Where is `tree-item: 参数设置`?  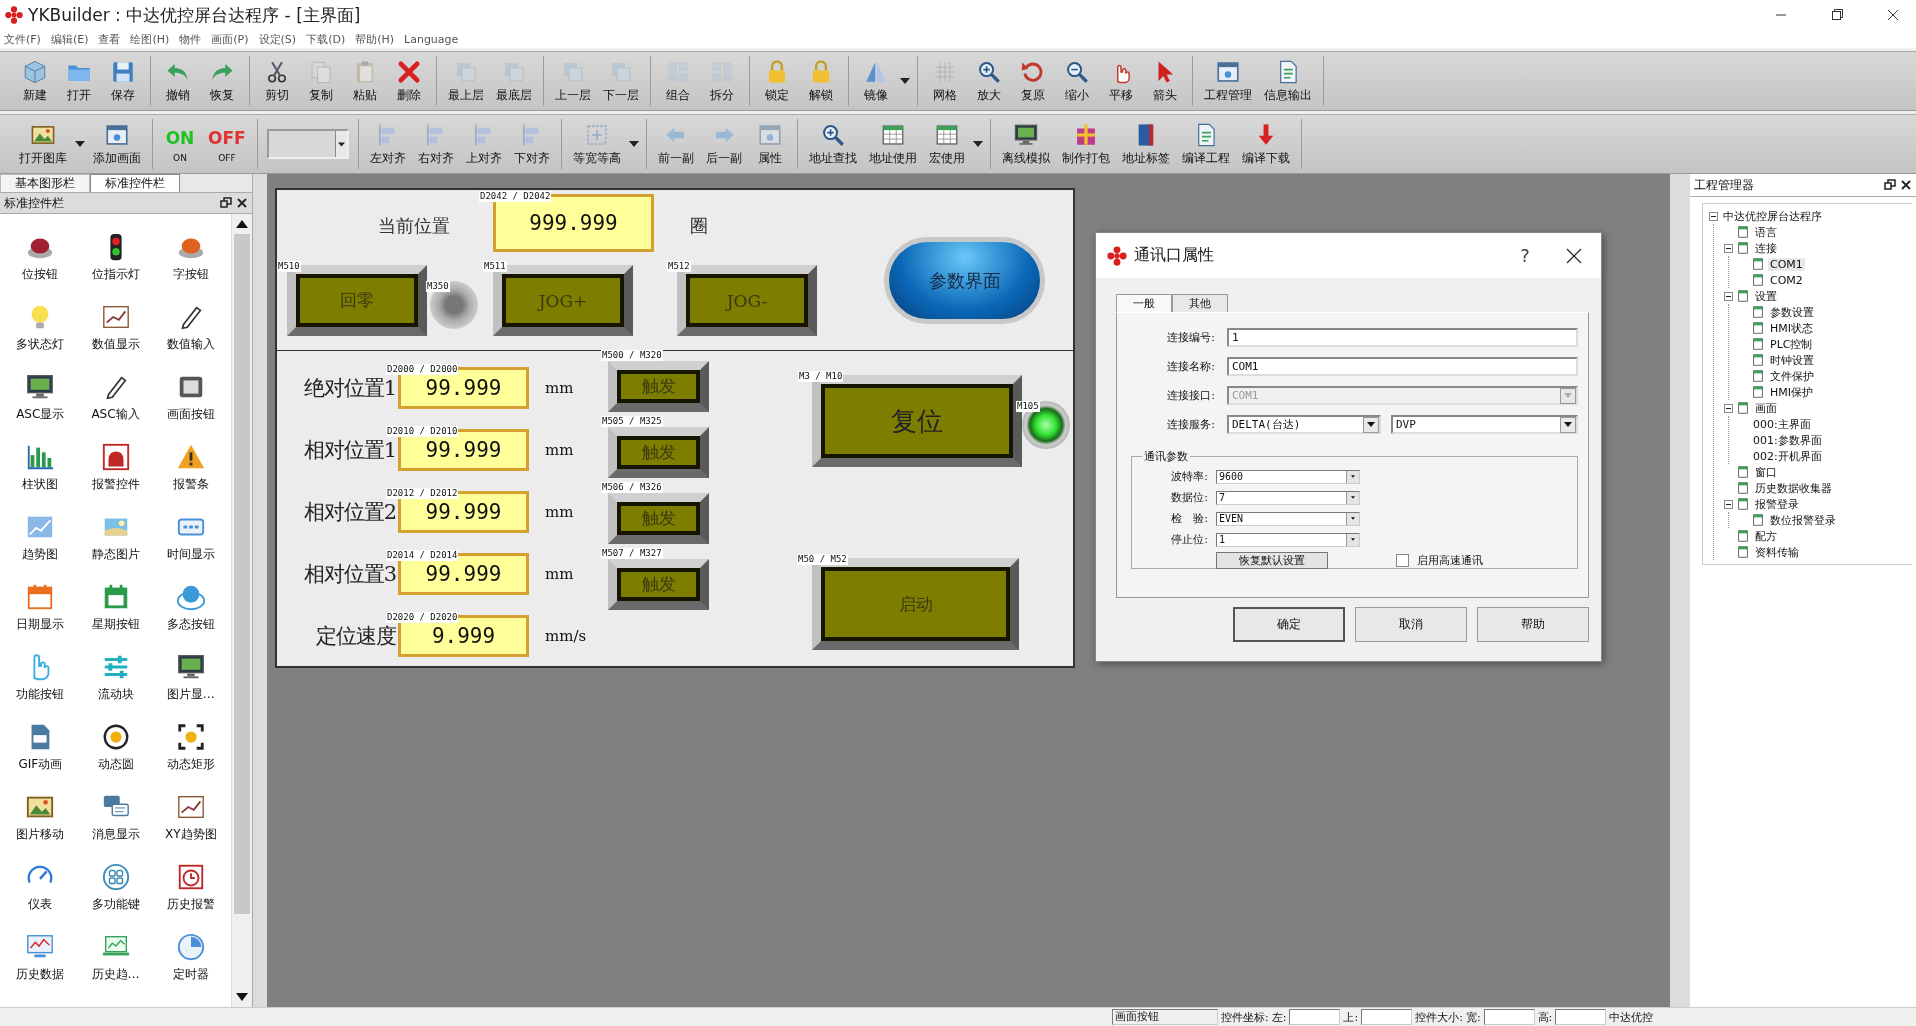 tree-item: 参数设置 is located at coordinates (1792, 312).